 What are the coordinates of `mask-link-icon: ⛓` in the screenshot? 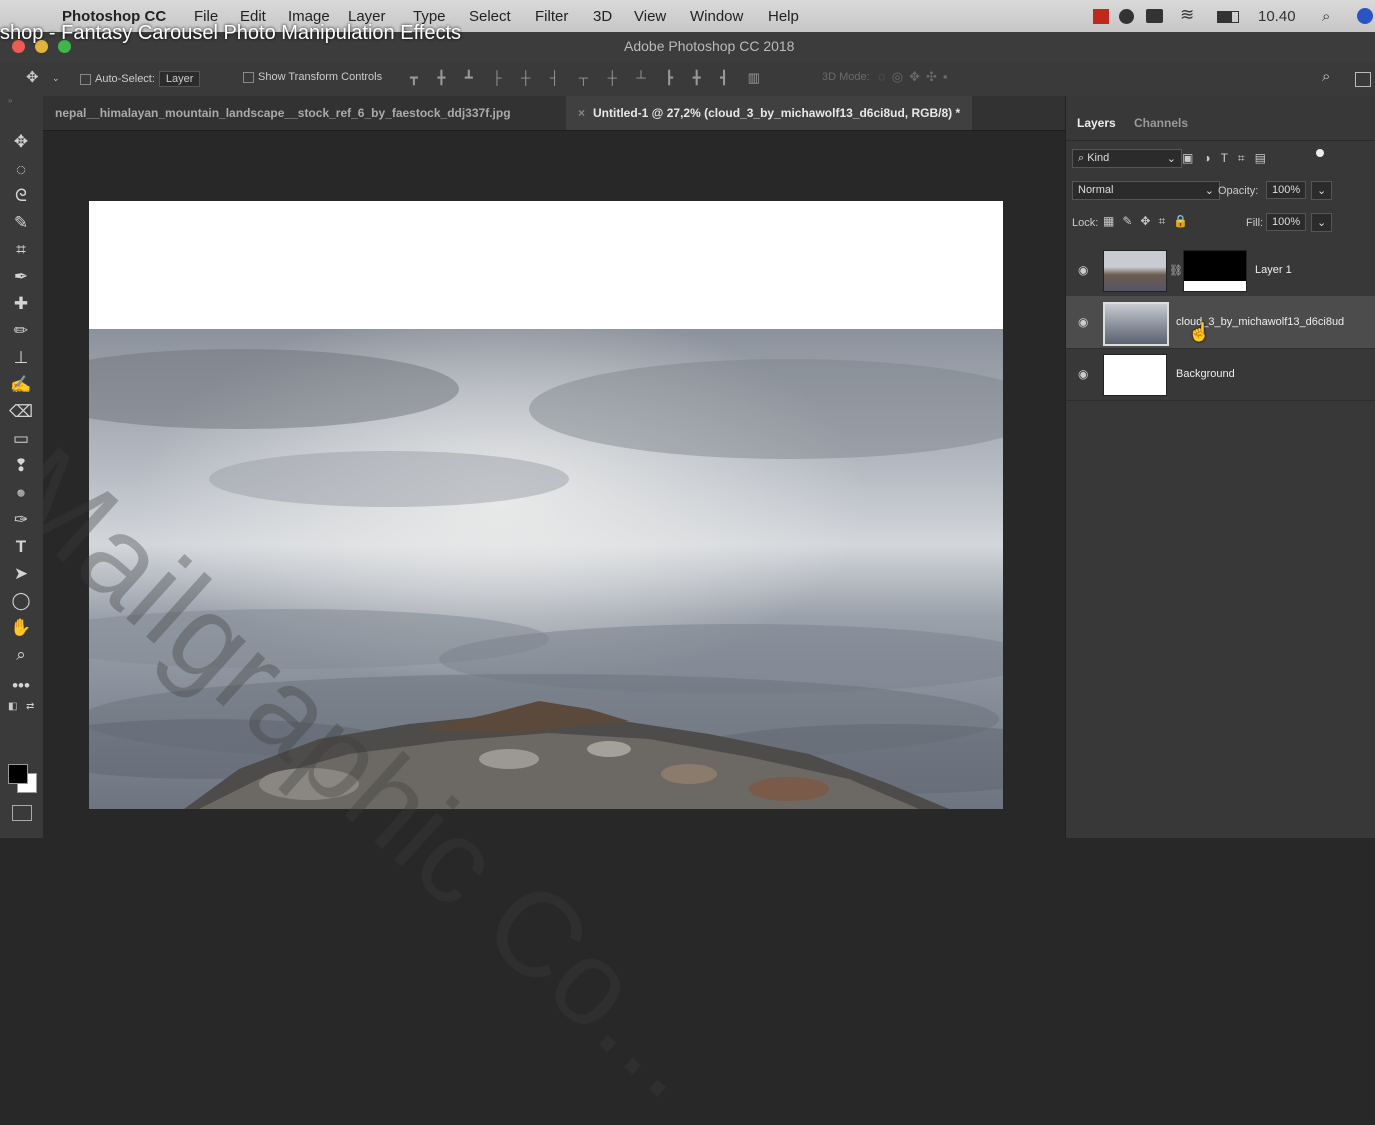 It's located at (1176, 270).